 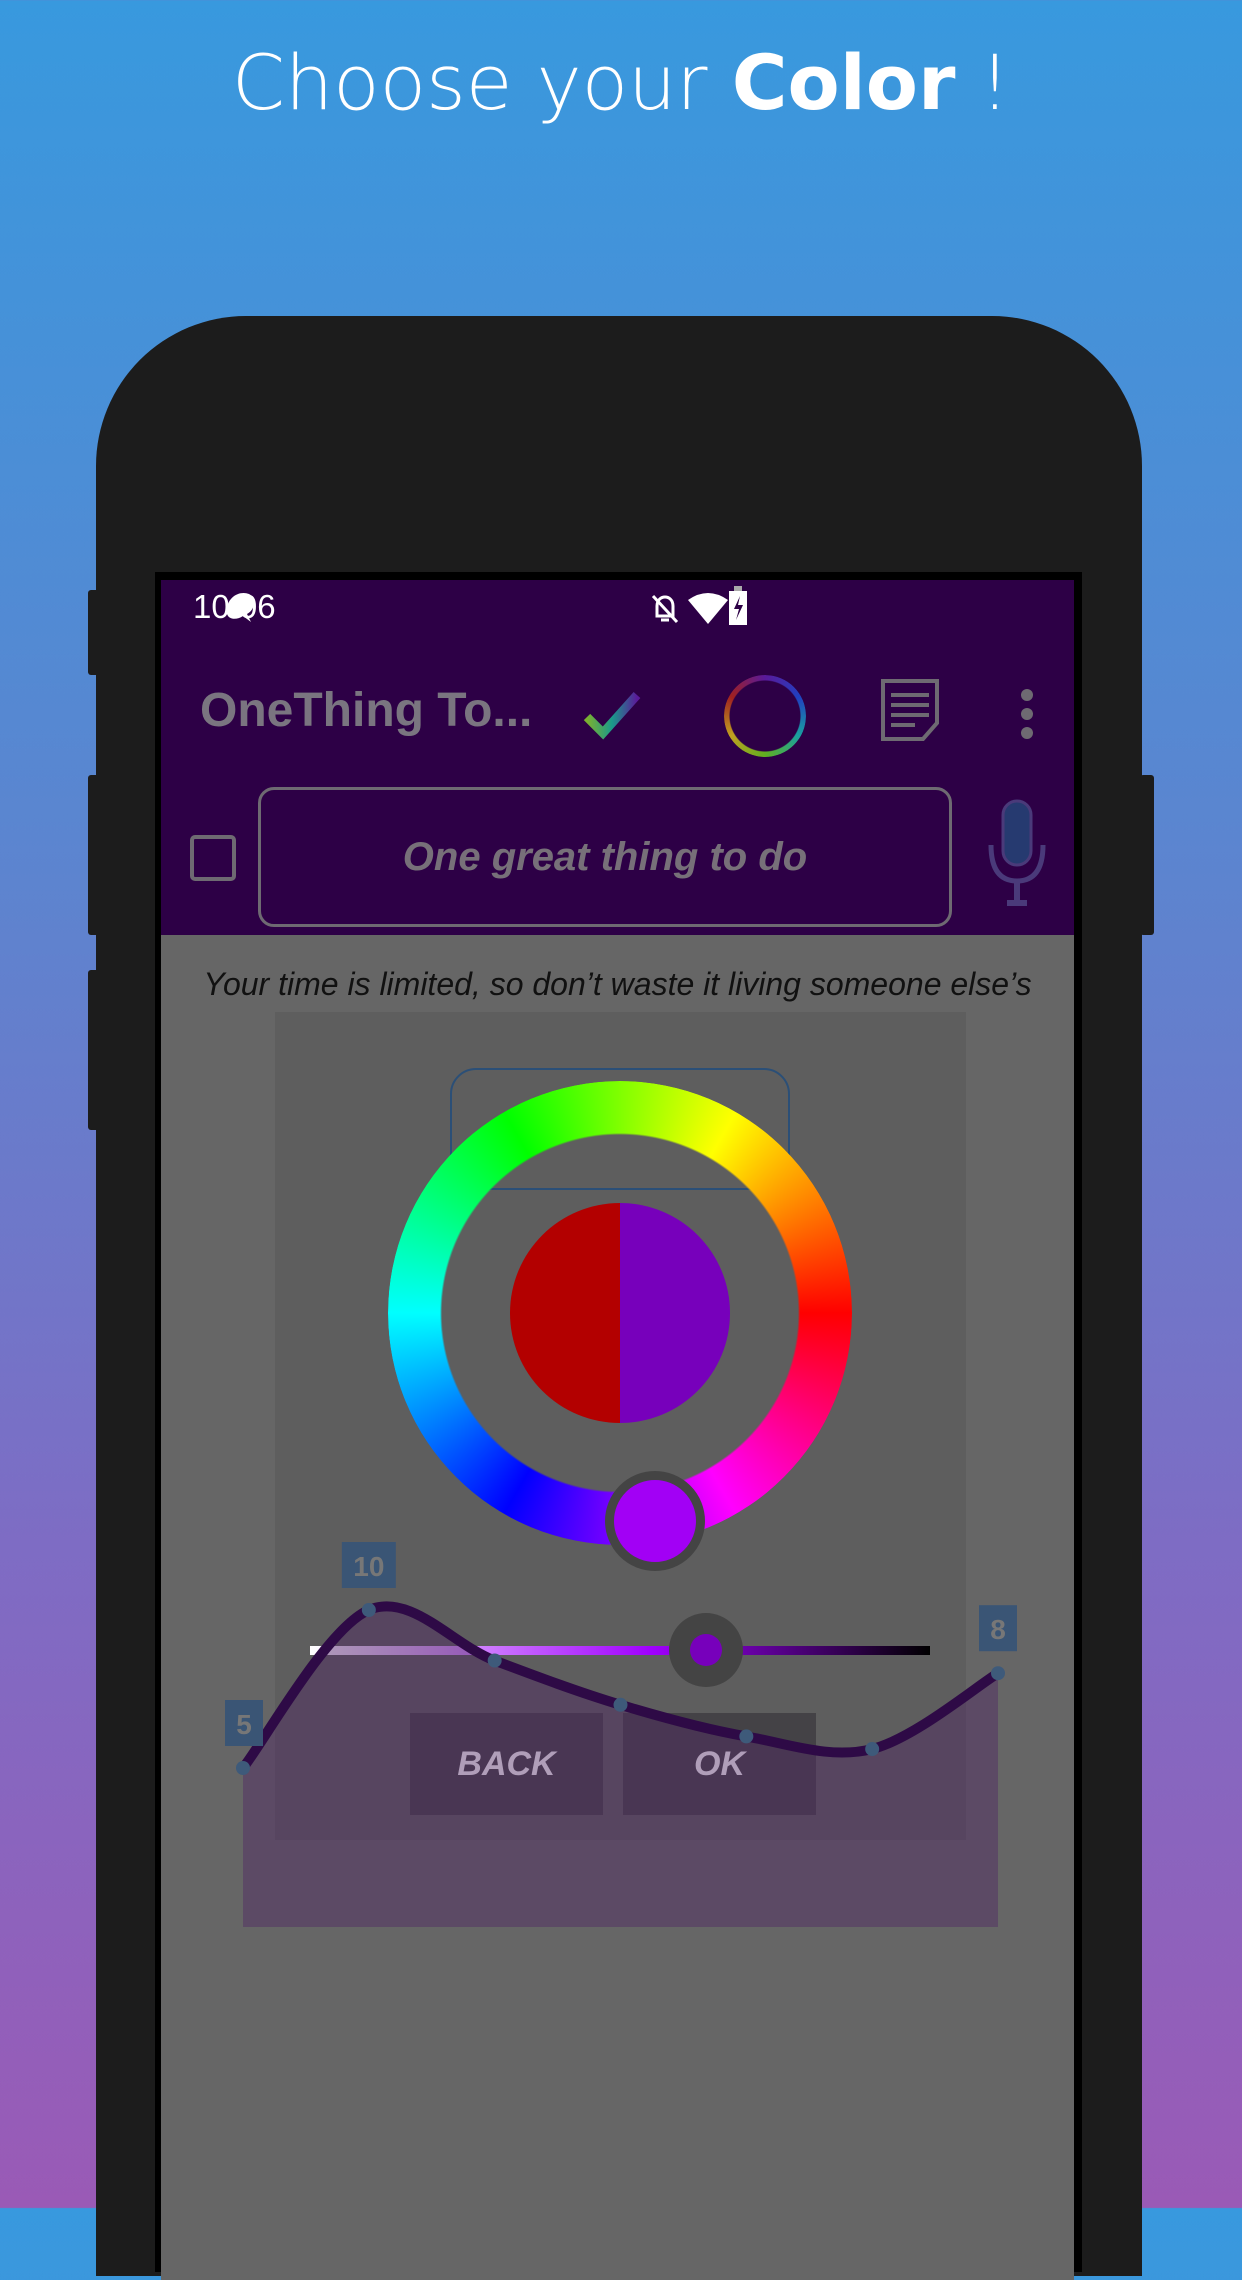 I want to click on chart-data-label: 8, so click(x=998, y=1629).